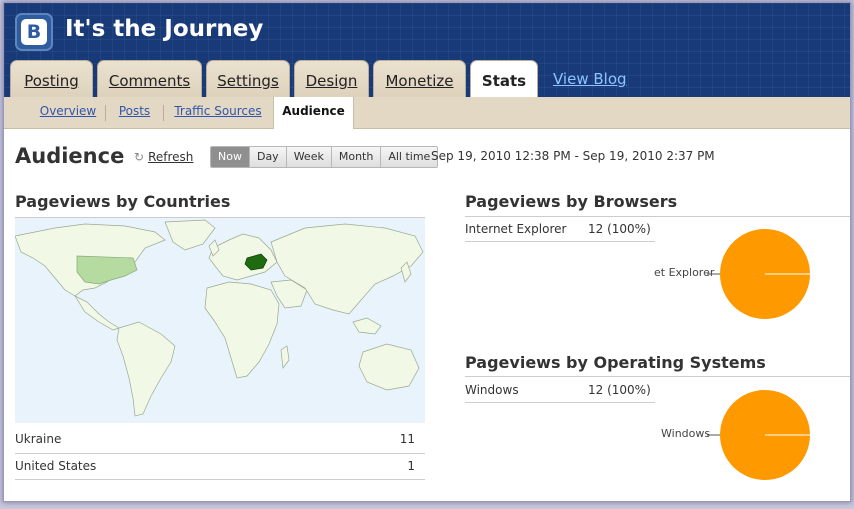 The image size is (854, 509). I want to click on logo-glyph: B, so click(34, 32).